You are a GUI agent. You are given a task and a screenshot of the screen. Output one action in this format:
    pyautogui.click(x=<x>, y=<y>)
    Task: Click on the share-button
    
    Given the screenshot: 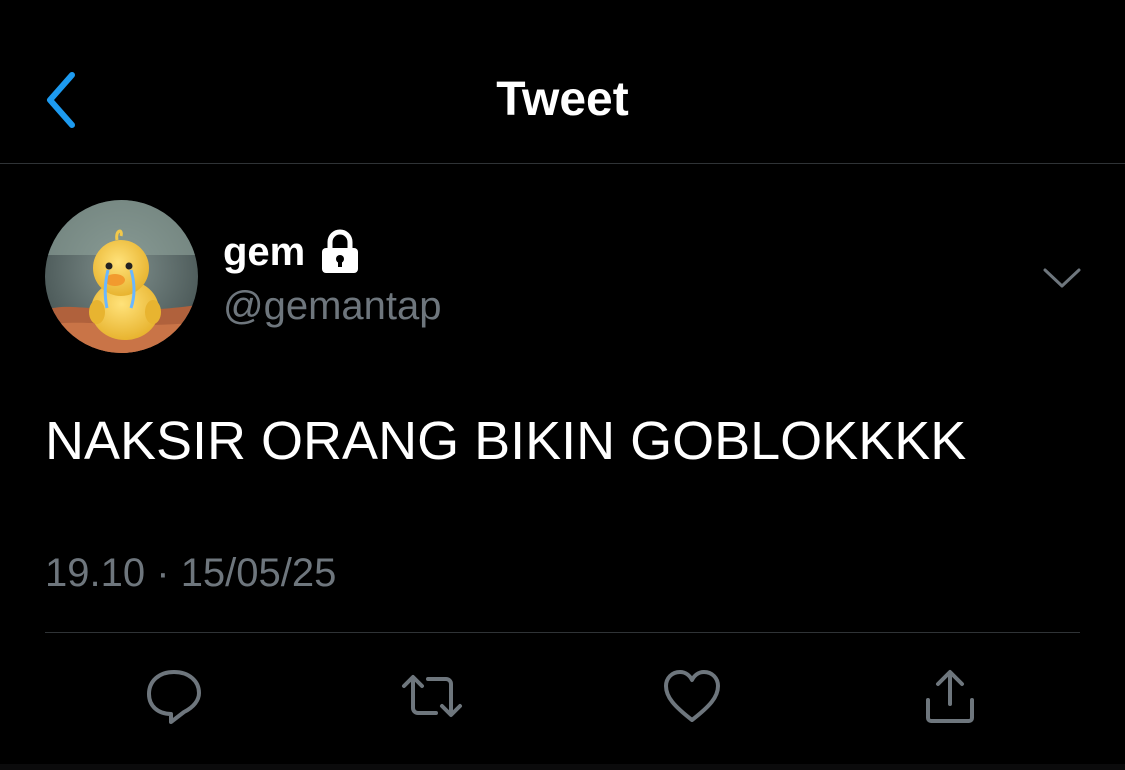 What is the action you would take?
    pyautogui.click(x=950, y=696)
    